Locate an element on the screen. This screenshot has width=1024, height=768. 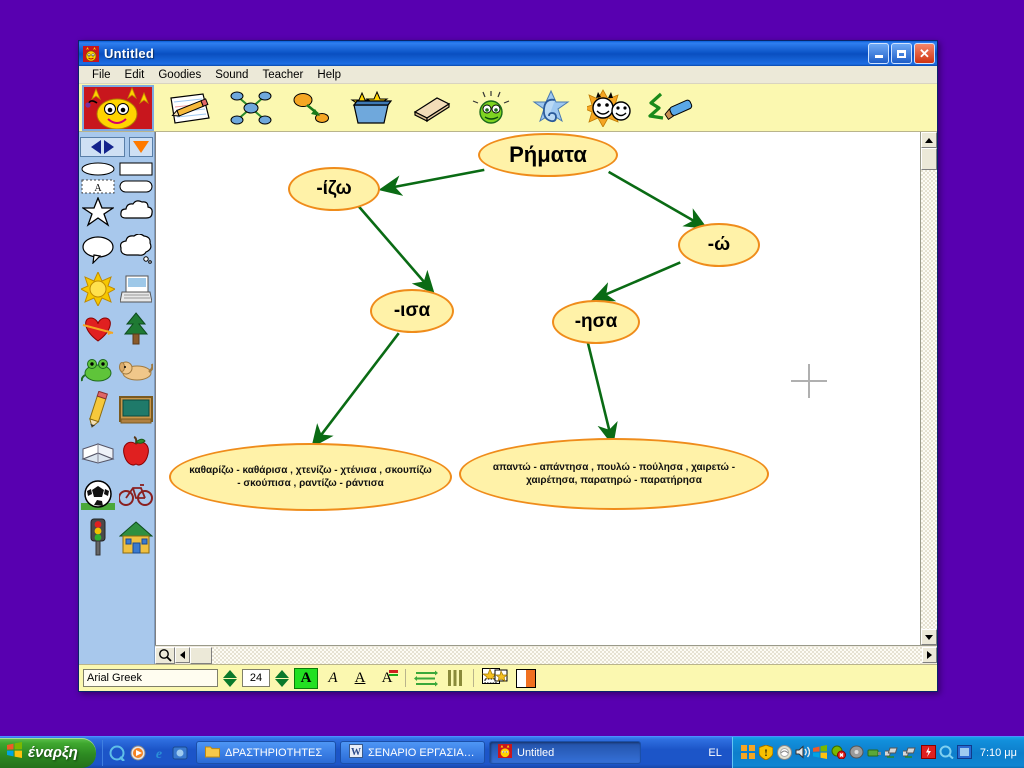
bold-button: A is located at coordinates (306, 678).